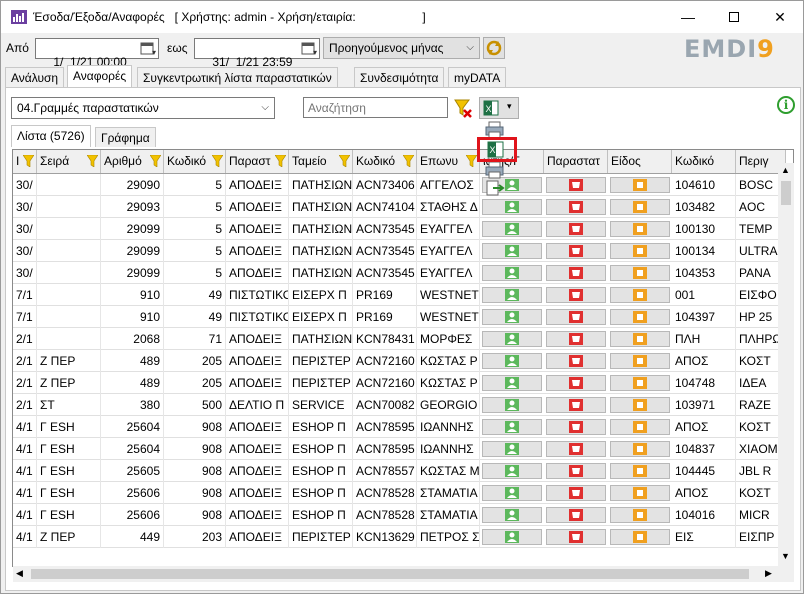 This screenshot has height=594, width=804. What do you see at coordinates (495, 188) in the screenshot?
I see `export-arrow-icon` at bounding box center [495, 188].